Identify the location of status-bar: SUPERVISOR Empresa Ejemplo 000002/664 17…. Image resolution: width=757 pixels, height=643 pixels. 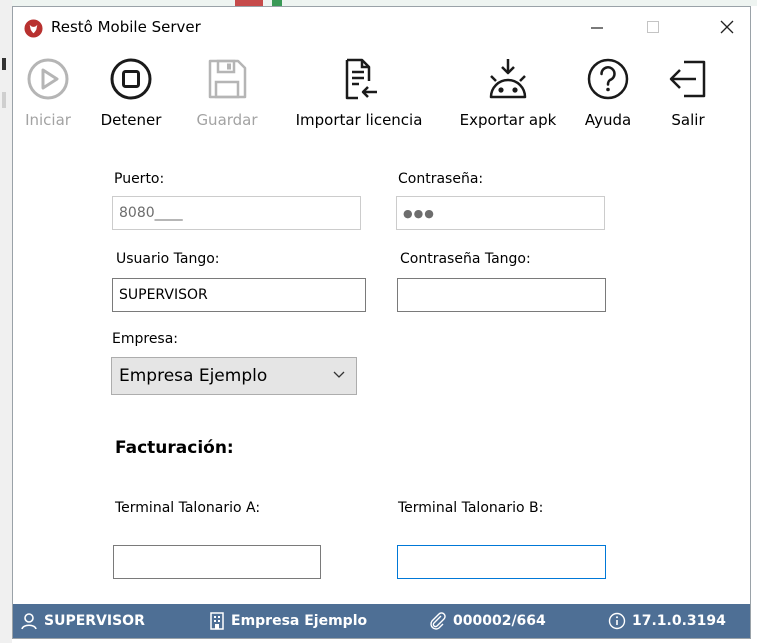
(381, 621).